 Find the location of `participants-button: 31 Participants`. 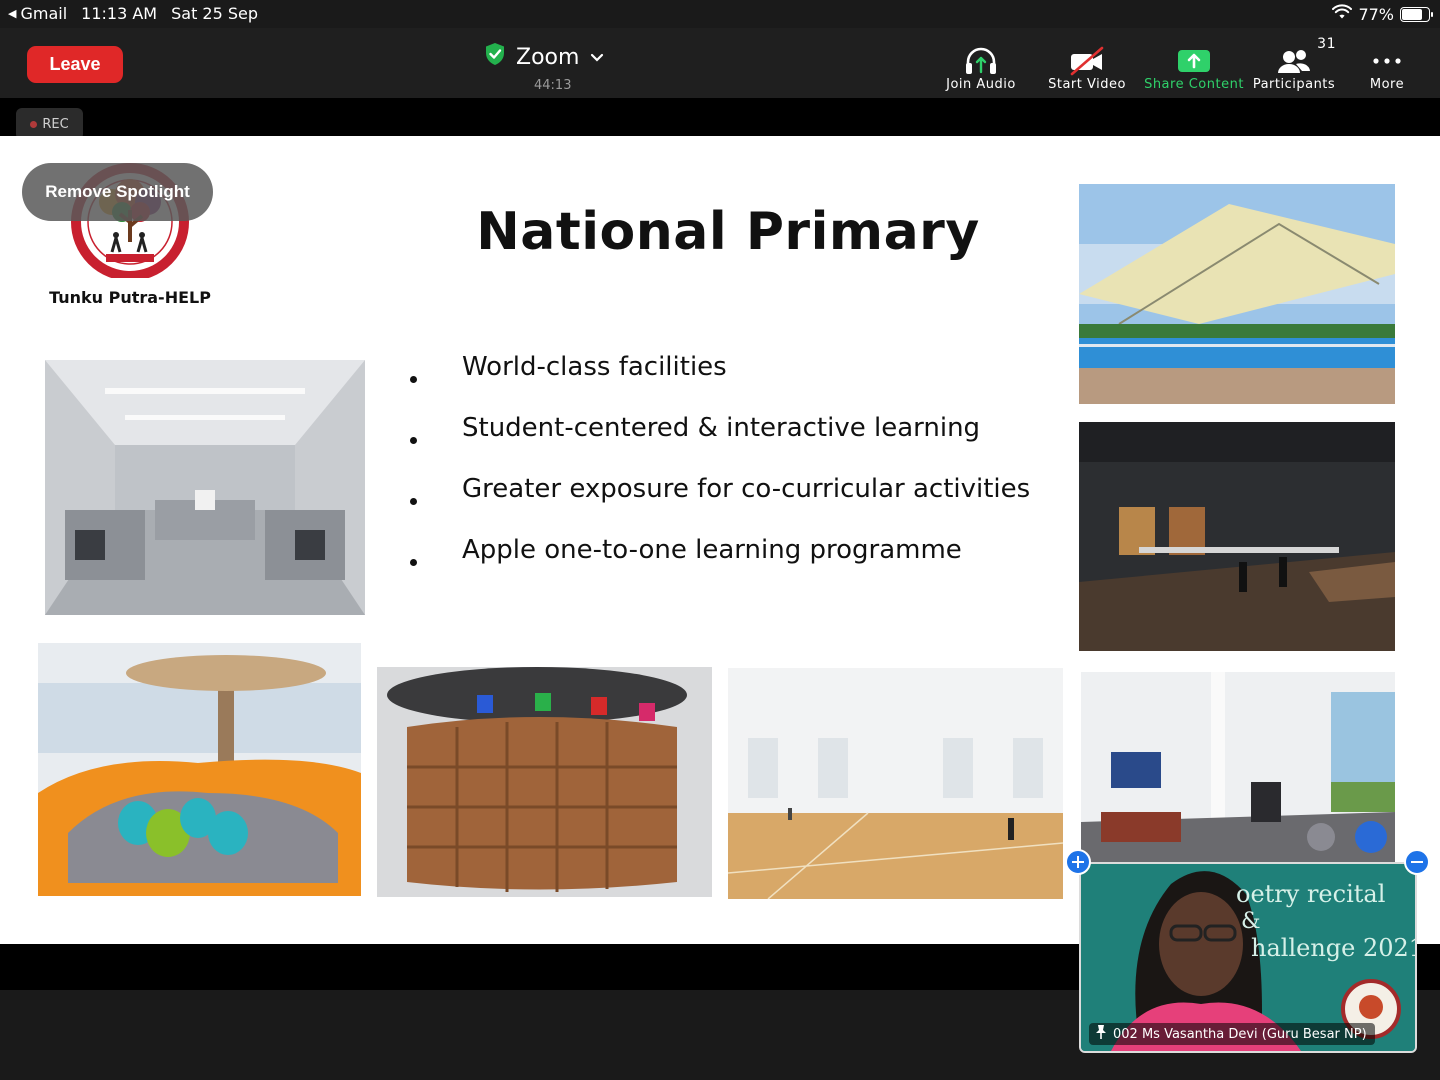

participants-button: 31 Participants is located at coordinates (1294, 64).